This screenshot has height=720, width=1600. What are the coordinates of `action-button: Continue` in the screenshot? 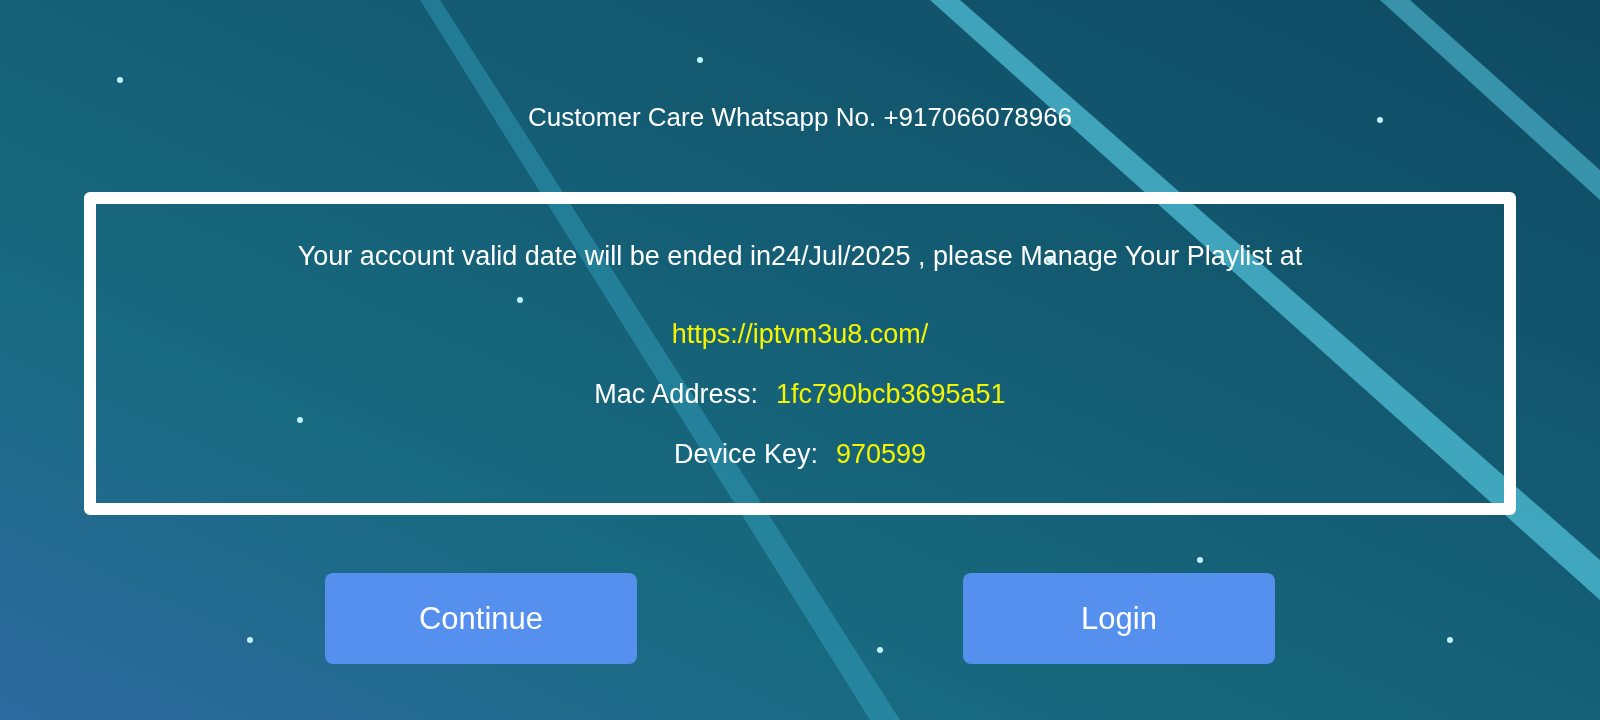 It's located at (481, 618).